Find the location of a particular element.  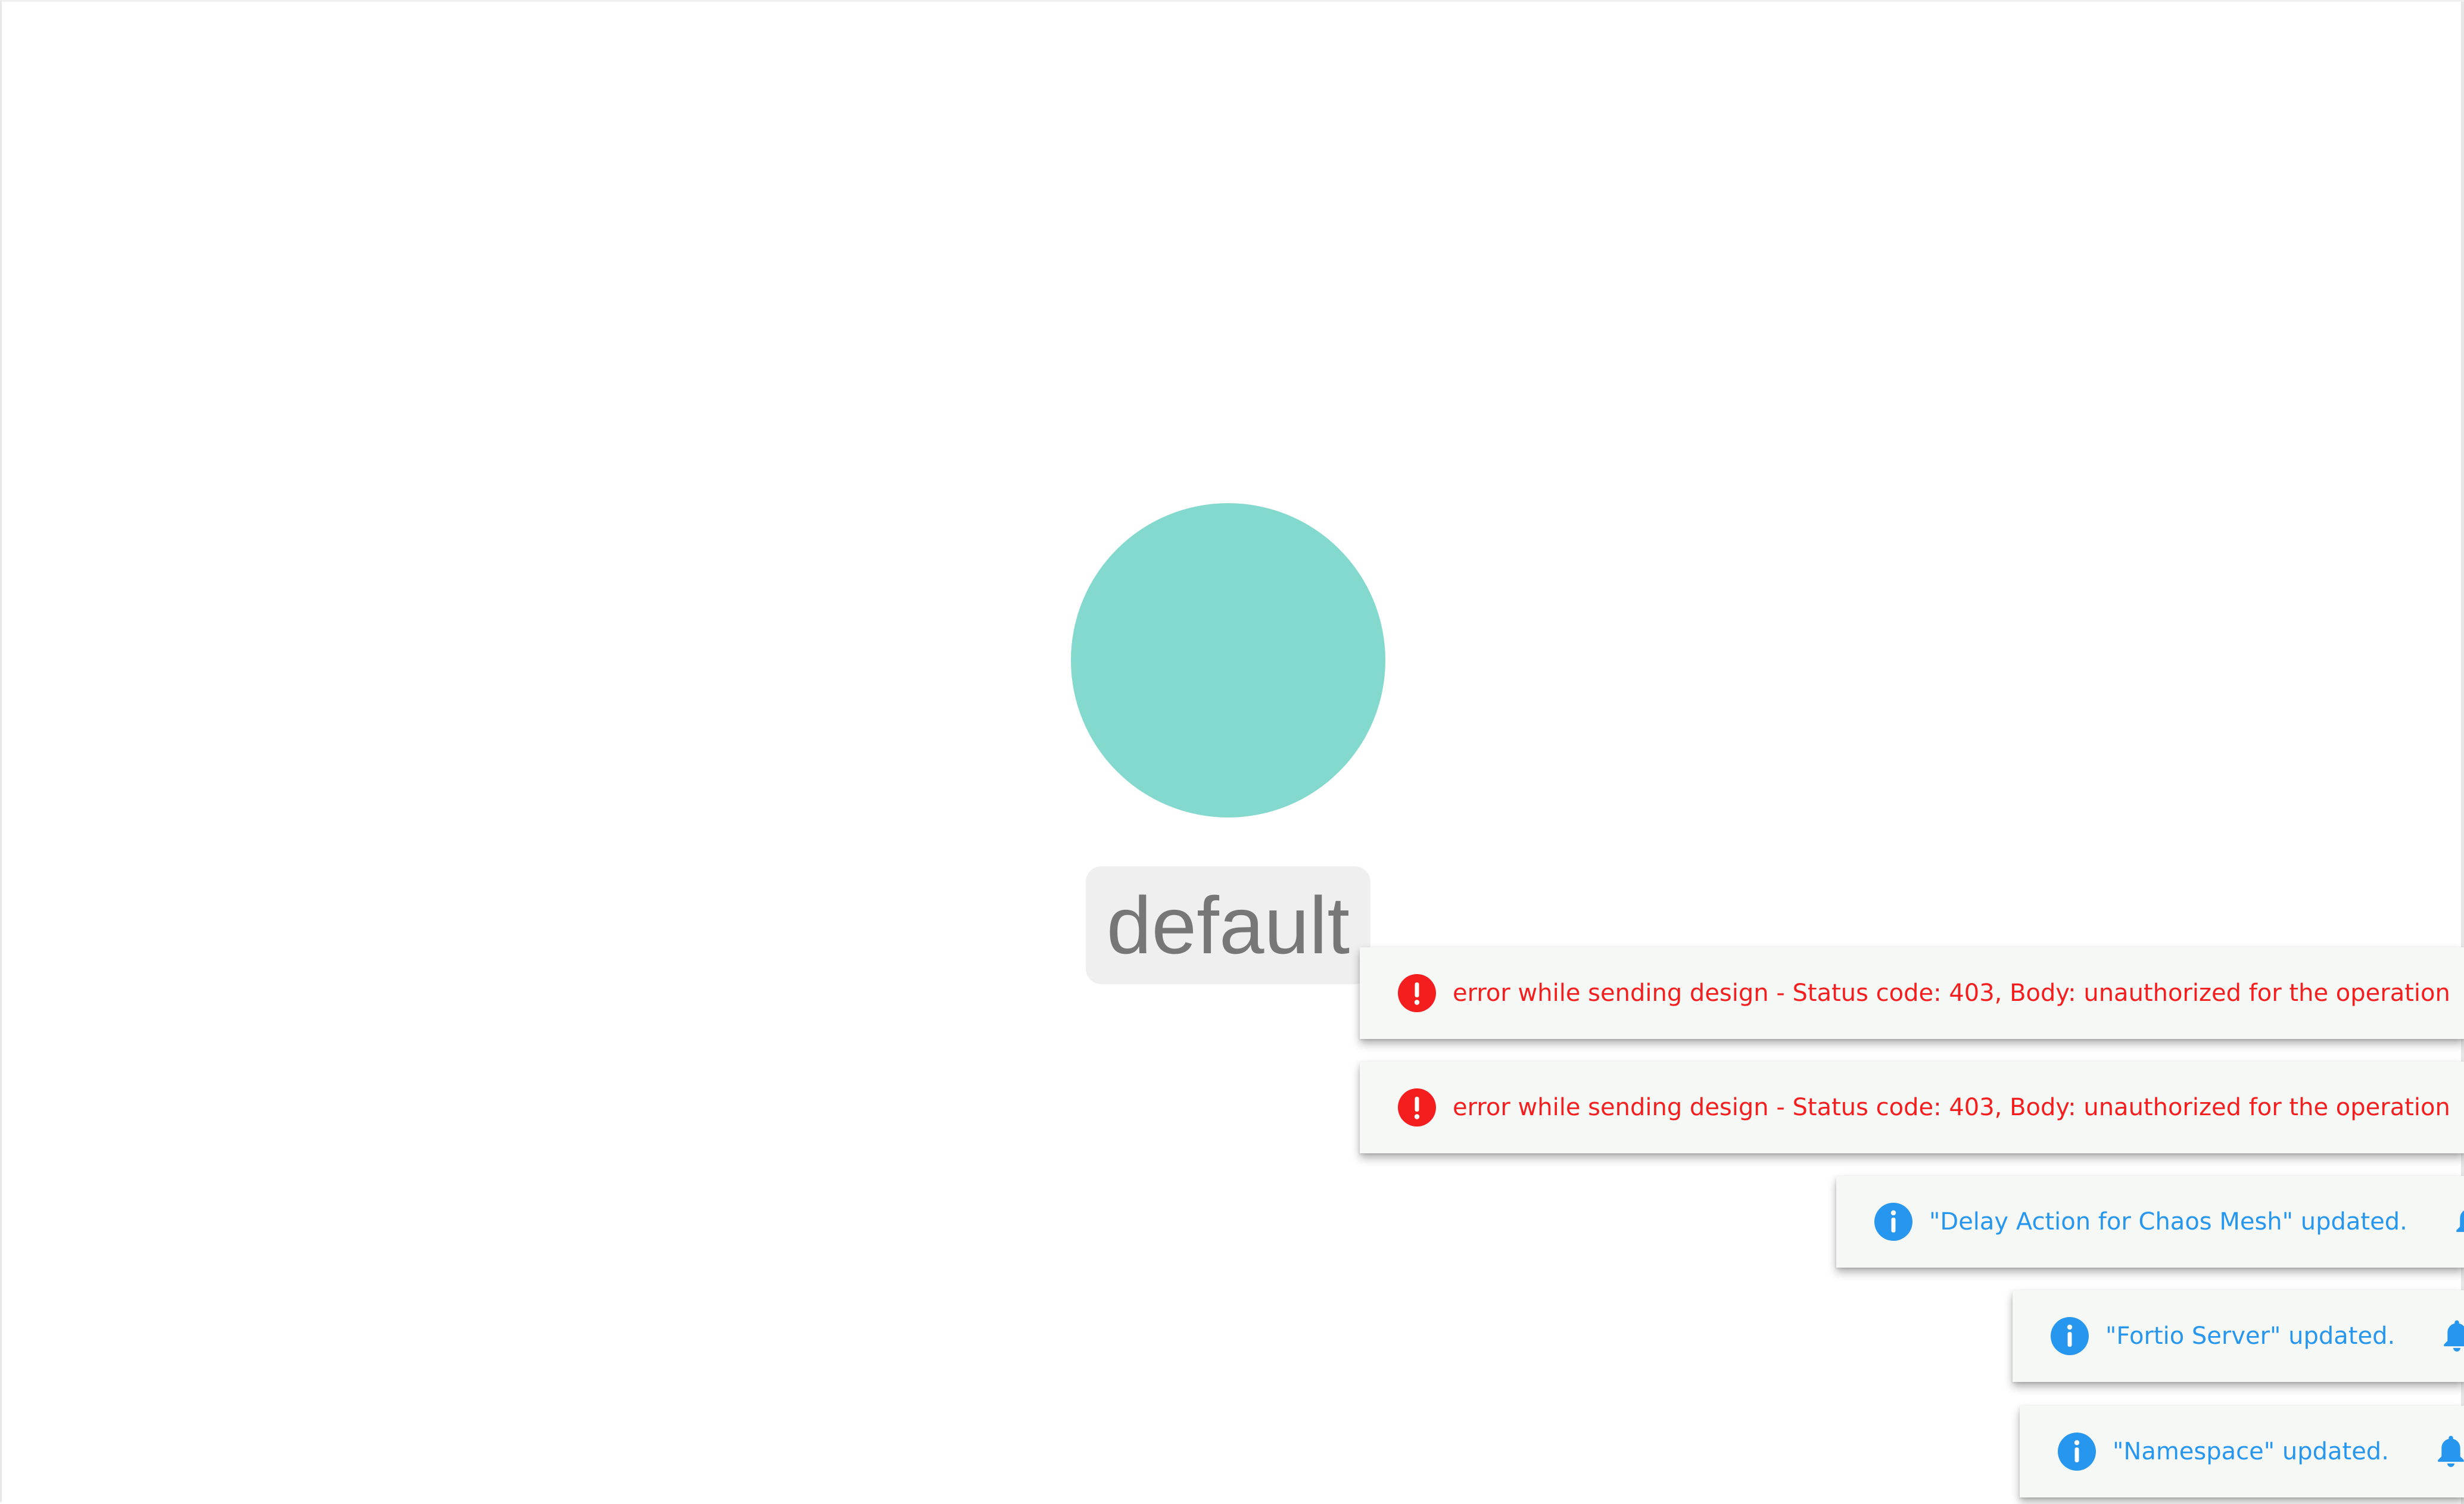

canvas-right-edge is located at coordinates (2462, 753).